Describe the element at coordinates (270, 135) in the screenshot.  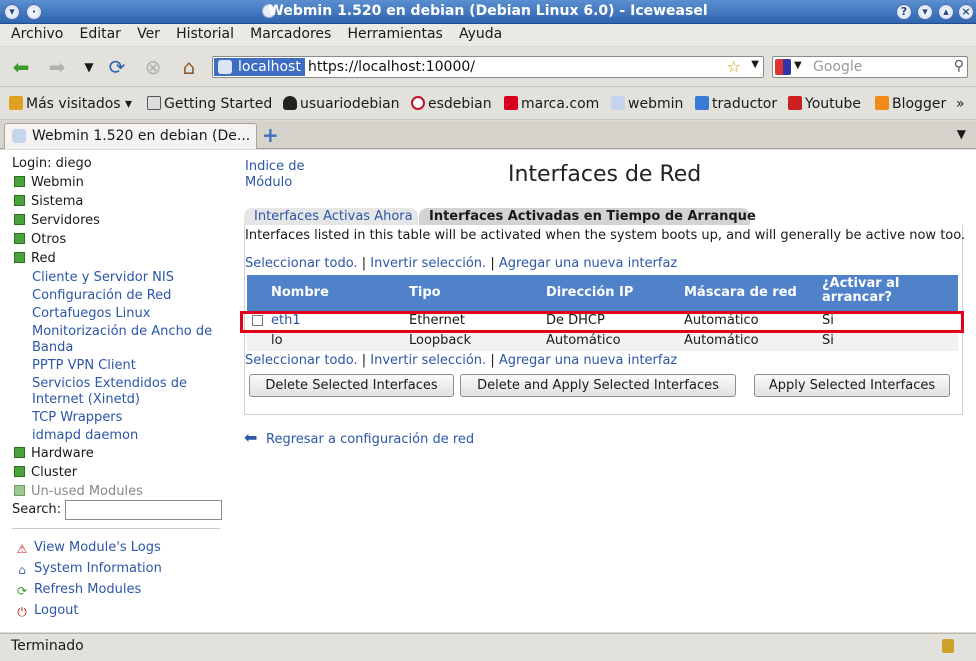
I see `new-tab-icon: +` at that location.